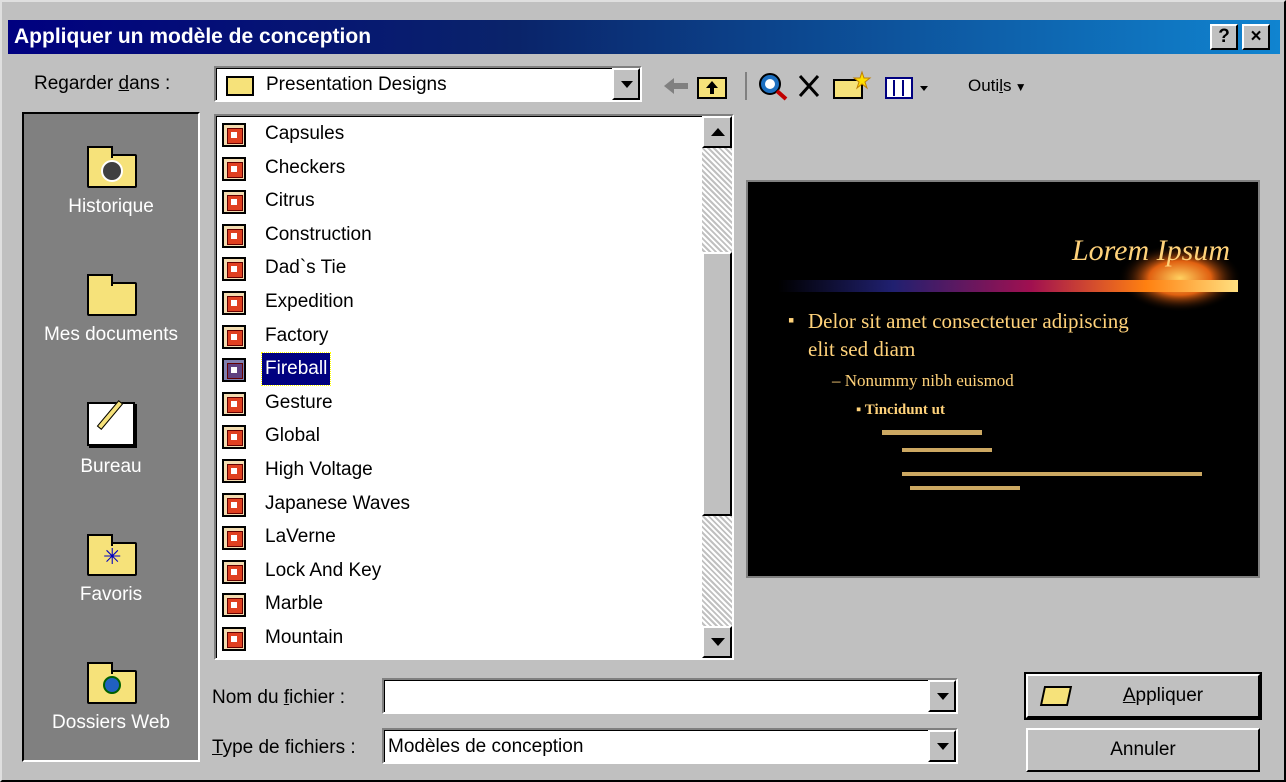  What do you see at coordinates (626, 84) in the screenshot?
I see `look-in-dropdown-button` at bounding box center [626, 84].